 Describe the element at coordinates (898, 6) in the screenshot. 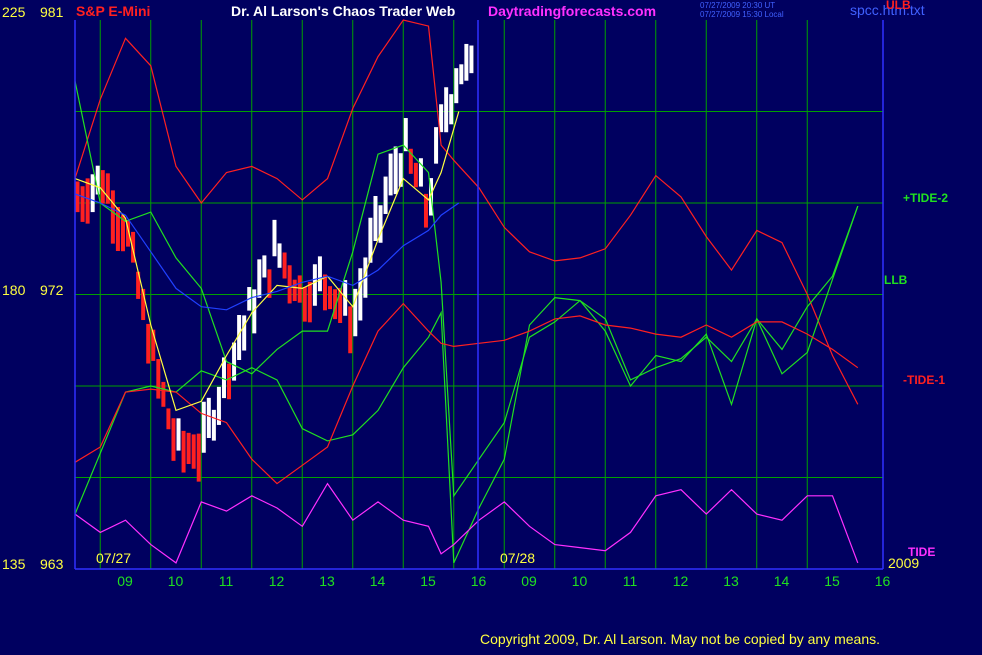

I see `ulb-label: ULB` at that location.